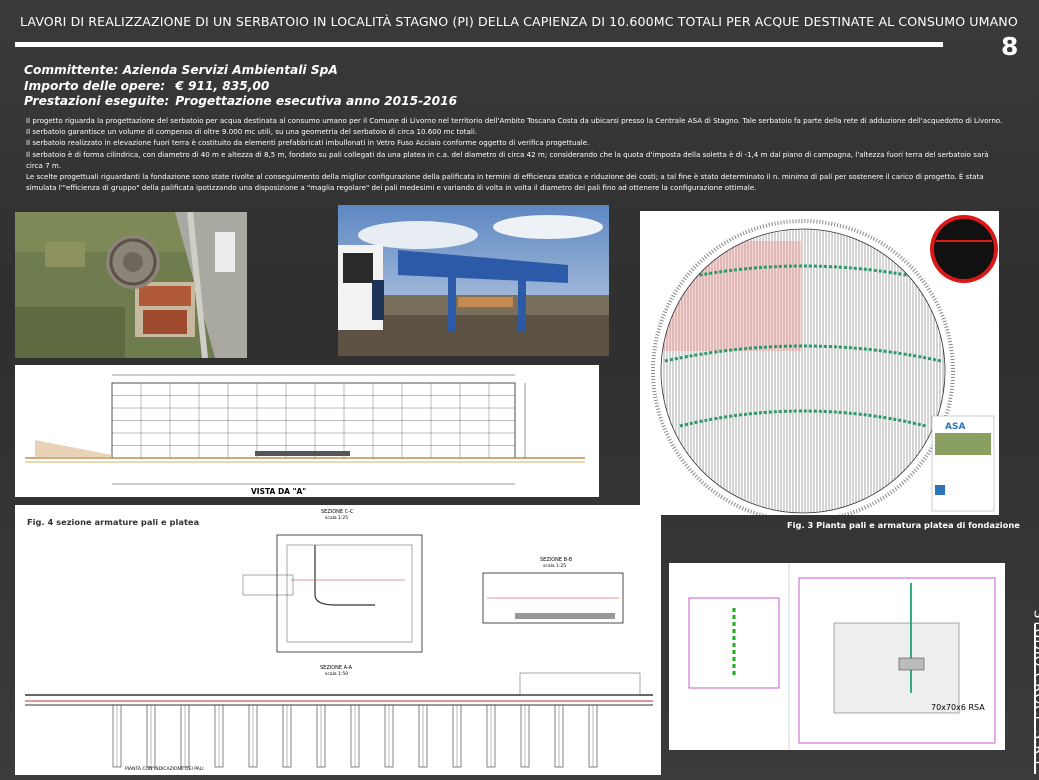 This screenshot has width=1039, height=780. What do you see at coordinates (164, 769) in the screenshot?
I see `piles-plan-label: PIANTA CON INDICAZIONE DEI PALI` at bounding box center [164, 769].